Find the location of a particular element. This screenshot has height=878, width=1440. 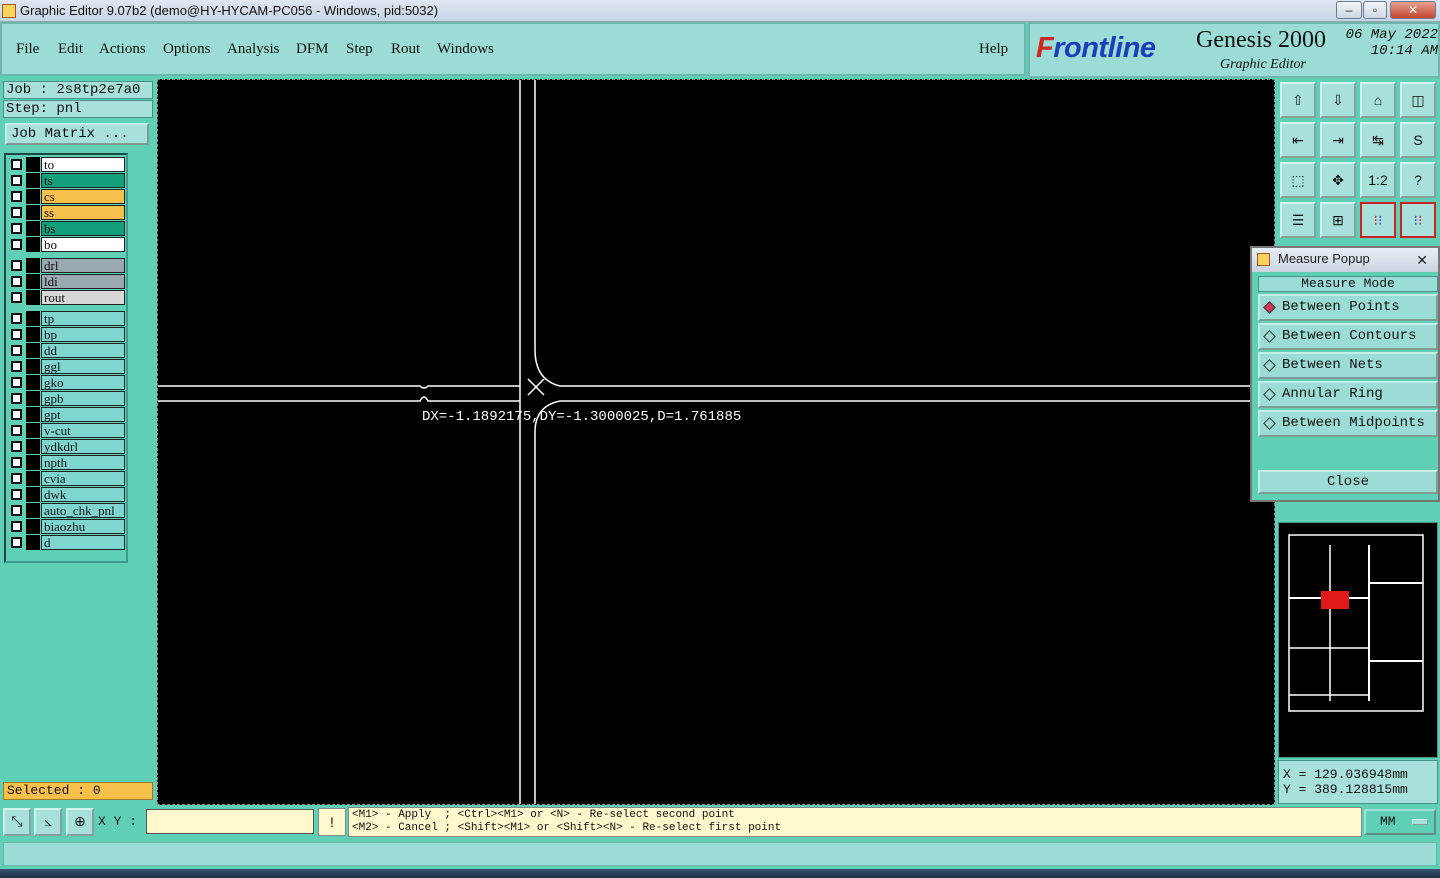

layer-name: bs is located at coordinates (83, 228).